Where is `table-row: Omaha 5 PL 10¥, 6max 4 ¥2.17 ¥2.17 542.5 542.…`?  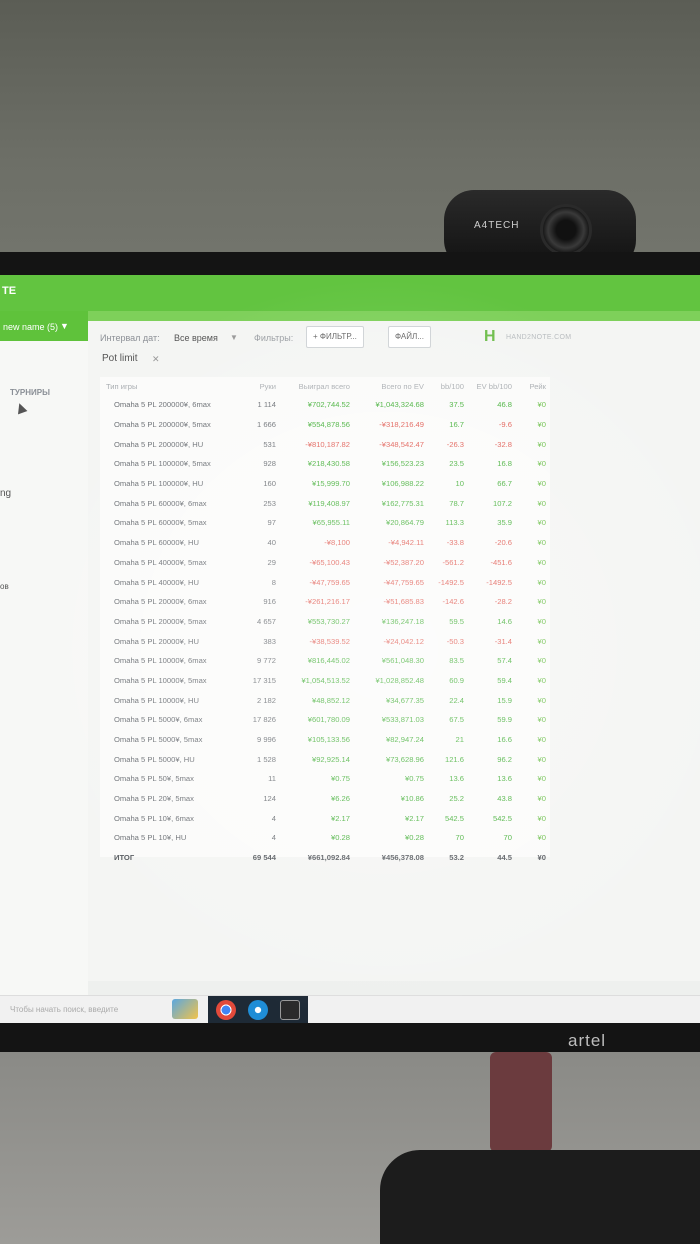 table-row: Omaha 5 PL 10¥, 6max 4 ¥2.17 ¥2.17 542.5 542.… is located at coordinates (325, 818).